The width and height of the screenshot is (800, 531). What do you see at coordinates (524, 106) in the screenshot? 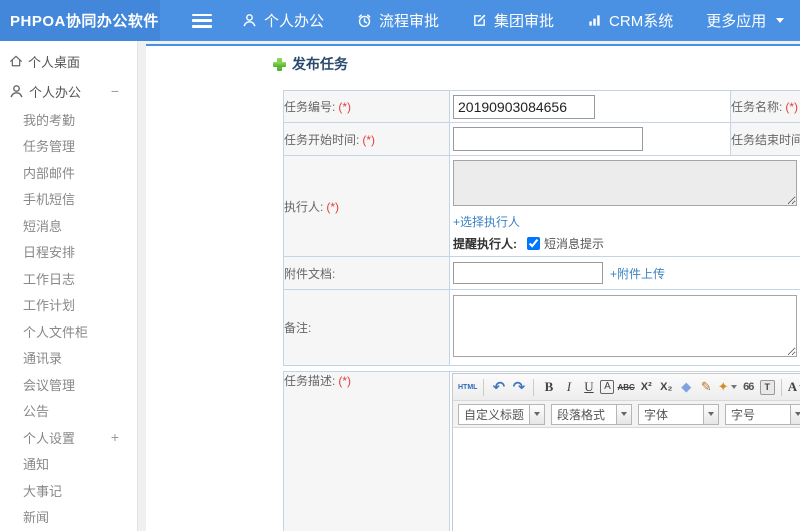
I see `task-no-input` at bounding box center [524, 106].